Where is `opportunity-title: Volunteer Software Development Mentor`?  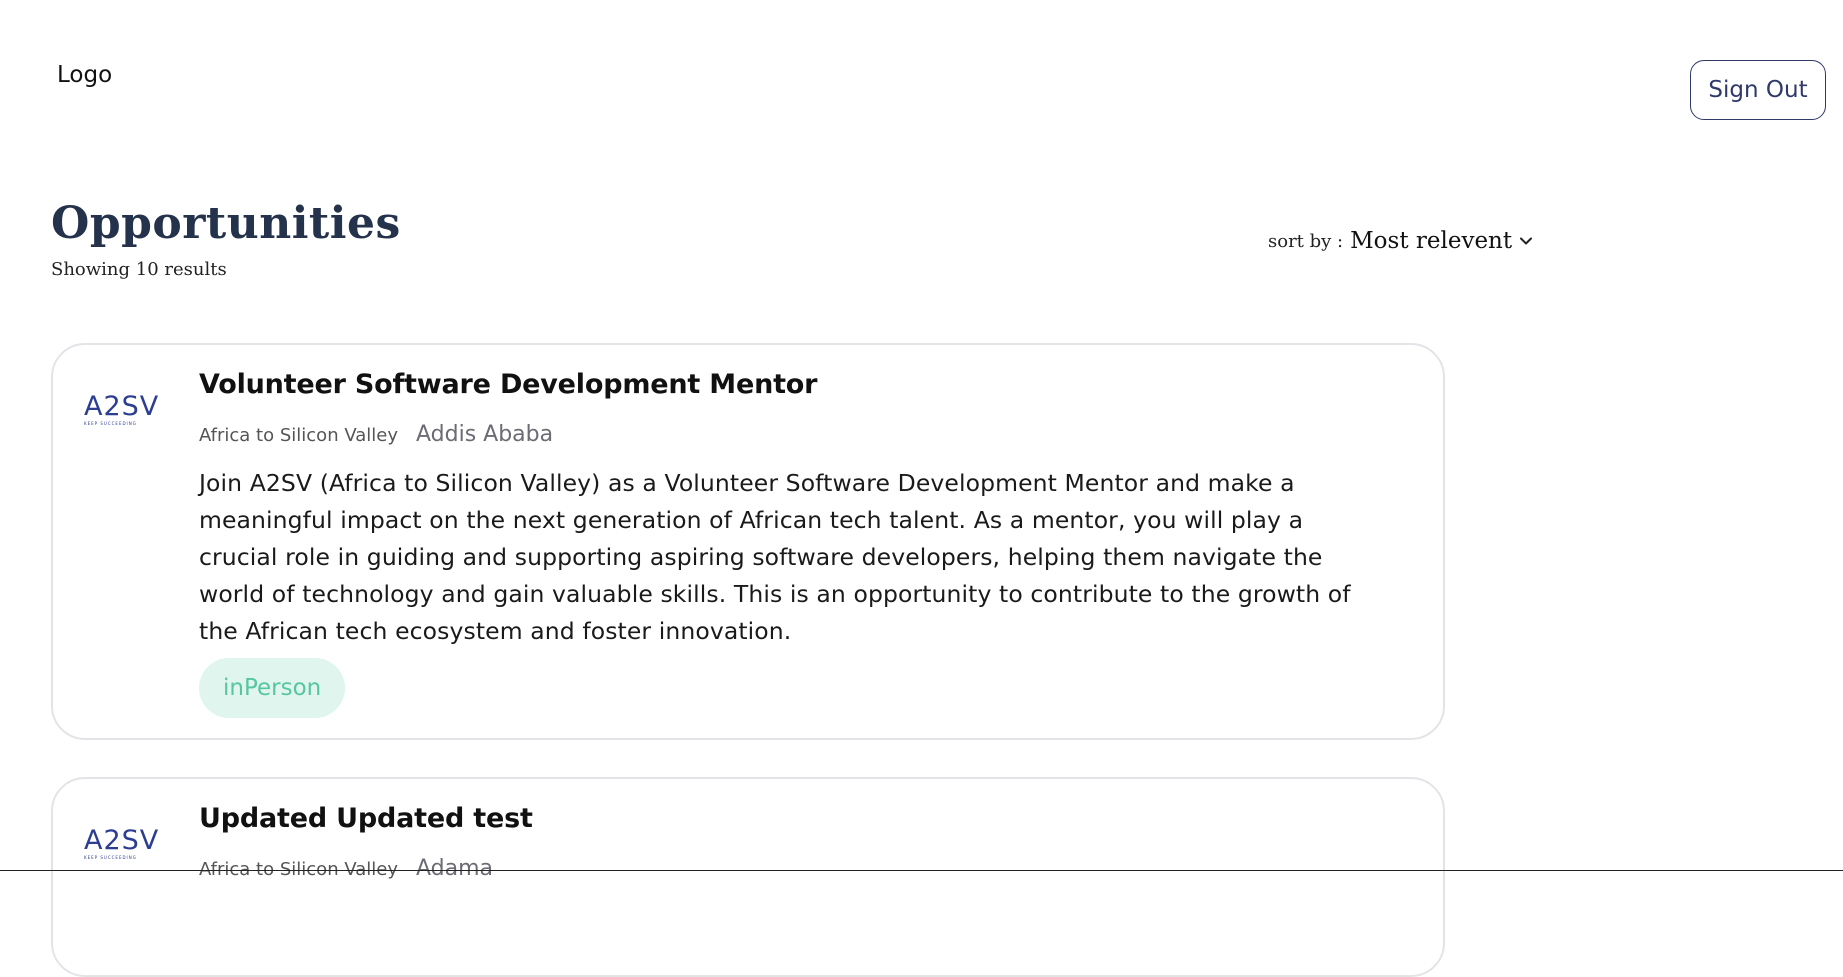
opportunity-title: Volunteer Software Development Mentor is located at coordinates (508, 384).